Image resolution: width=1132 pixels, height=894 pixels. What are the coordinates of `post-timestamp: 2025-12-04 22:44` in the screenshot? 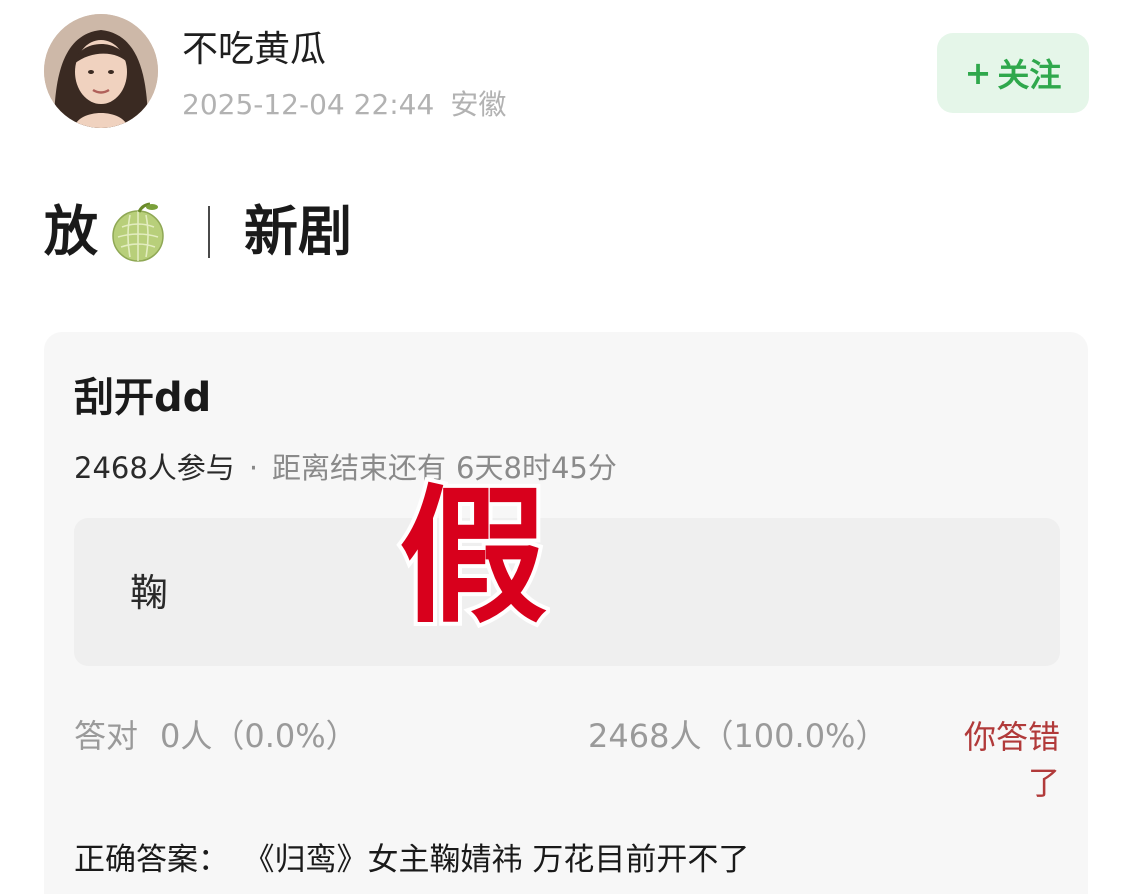 It's located at (308, 104).